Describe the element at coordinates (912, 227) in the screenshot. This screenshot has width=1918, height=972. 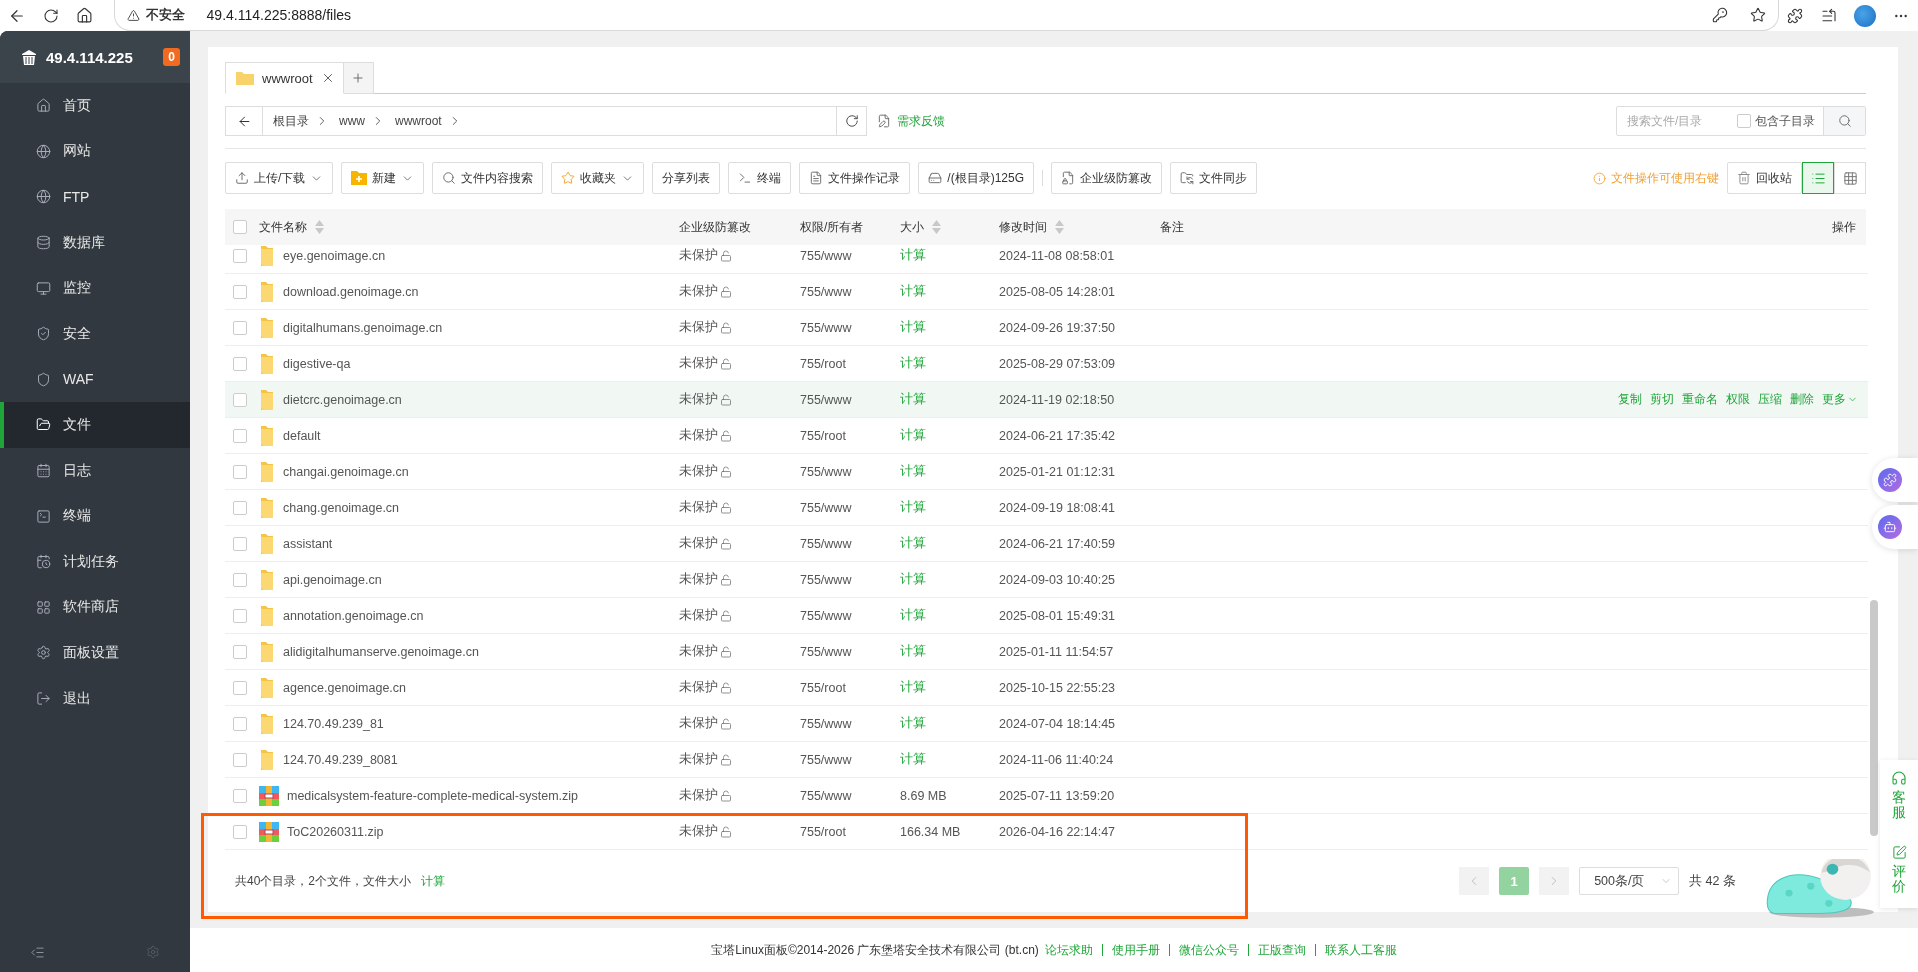
I see `column-header: 大小` at that location.